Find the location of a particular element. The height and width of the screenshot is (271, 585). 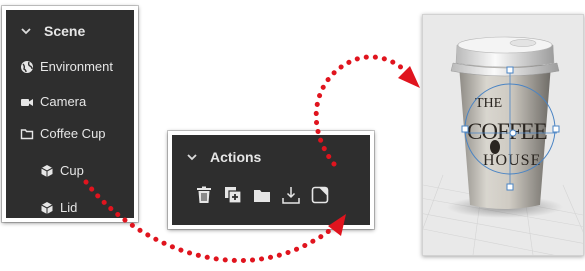

arrow-cup-to-actions is located at coordinates (212, 221).